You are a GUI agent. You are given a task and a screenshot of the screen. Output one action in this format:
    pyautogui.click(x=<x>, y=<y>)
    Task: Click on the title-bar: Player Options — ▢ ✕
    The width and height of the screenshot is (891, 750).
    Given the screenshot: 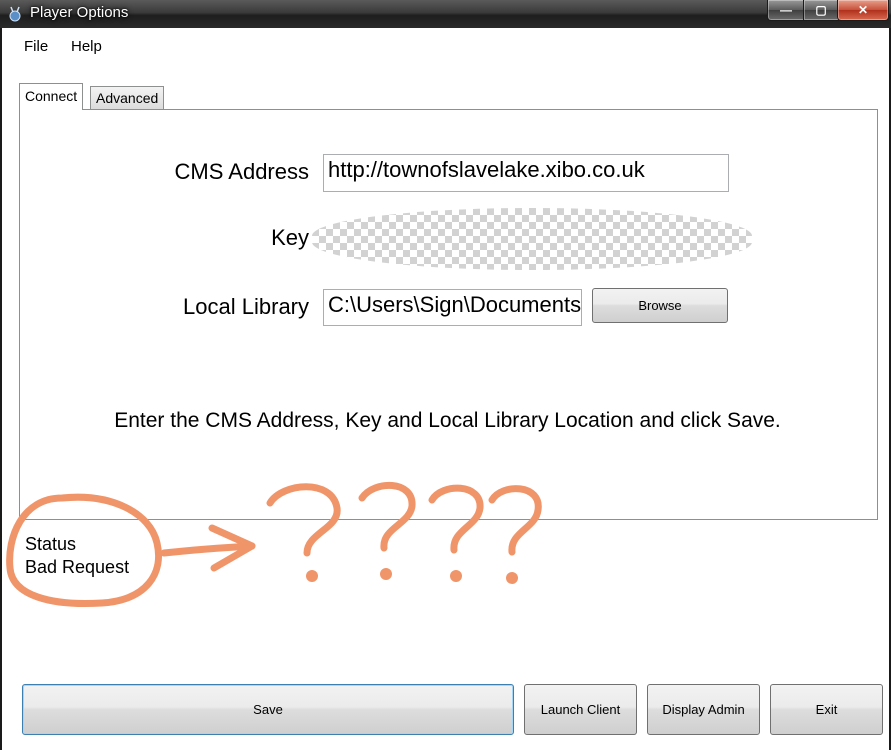 What is the action you would take?
    pyautogui.click(x=445, y=14)
    